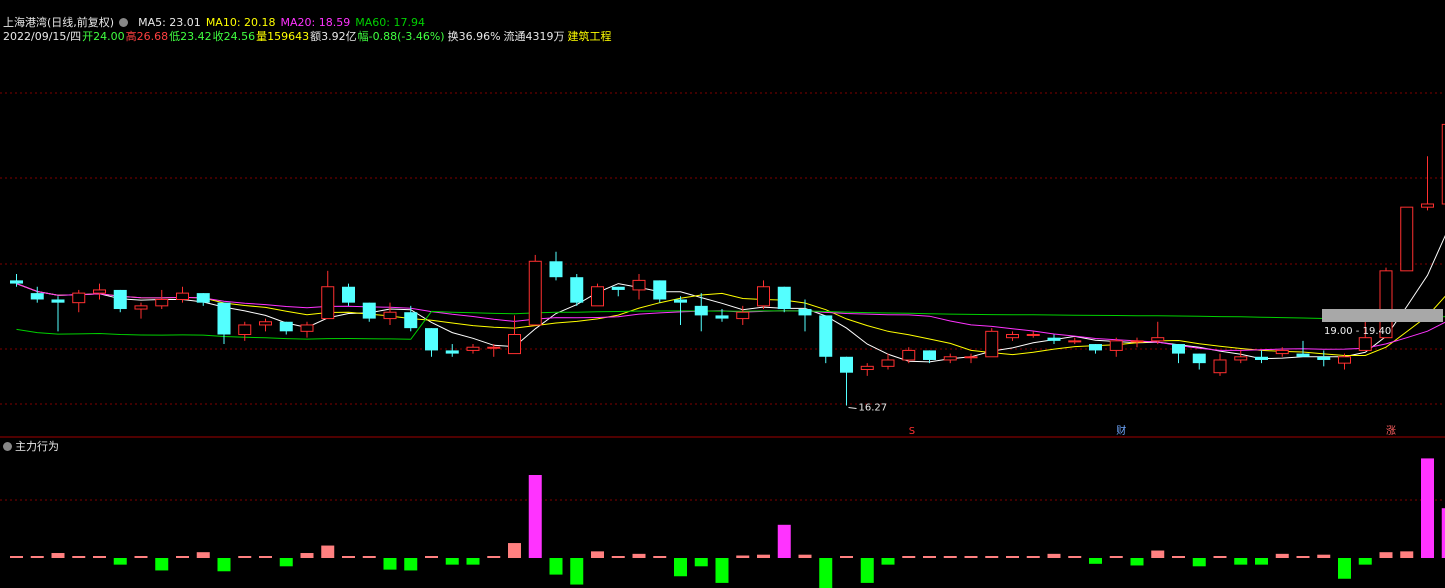  What do you see at coordinates (912, 431) in the screenshot?
I see `event-marker-s: S` at bounding box center [912, 431].